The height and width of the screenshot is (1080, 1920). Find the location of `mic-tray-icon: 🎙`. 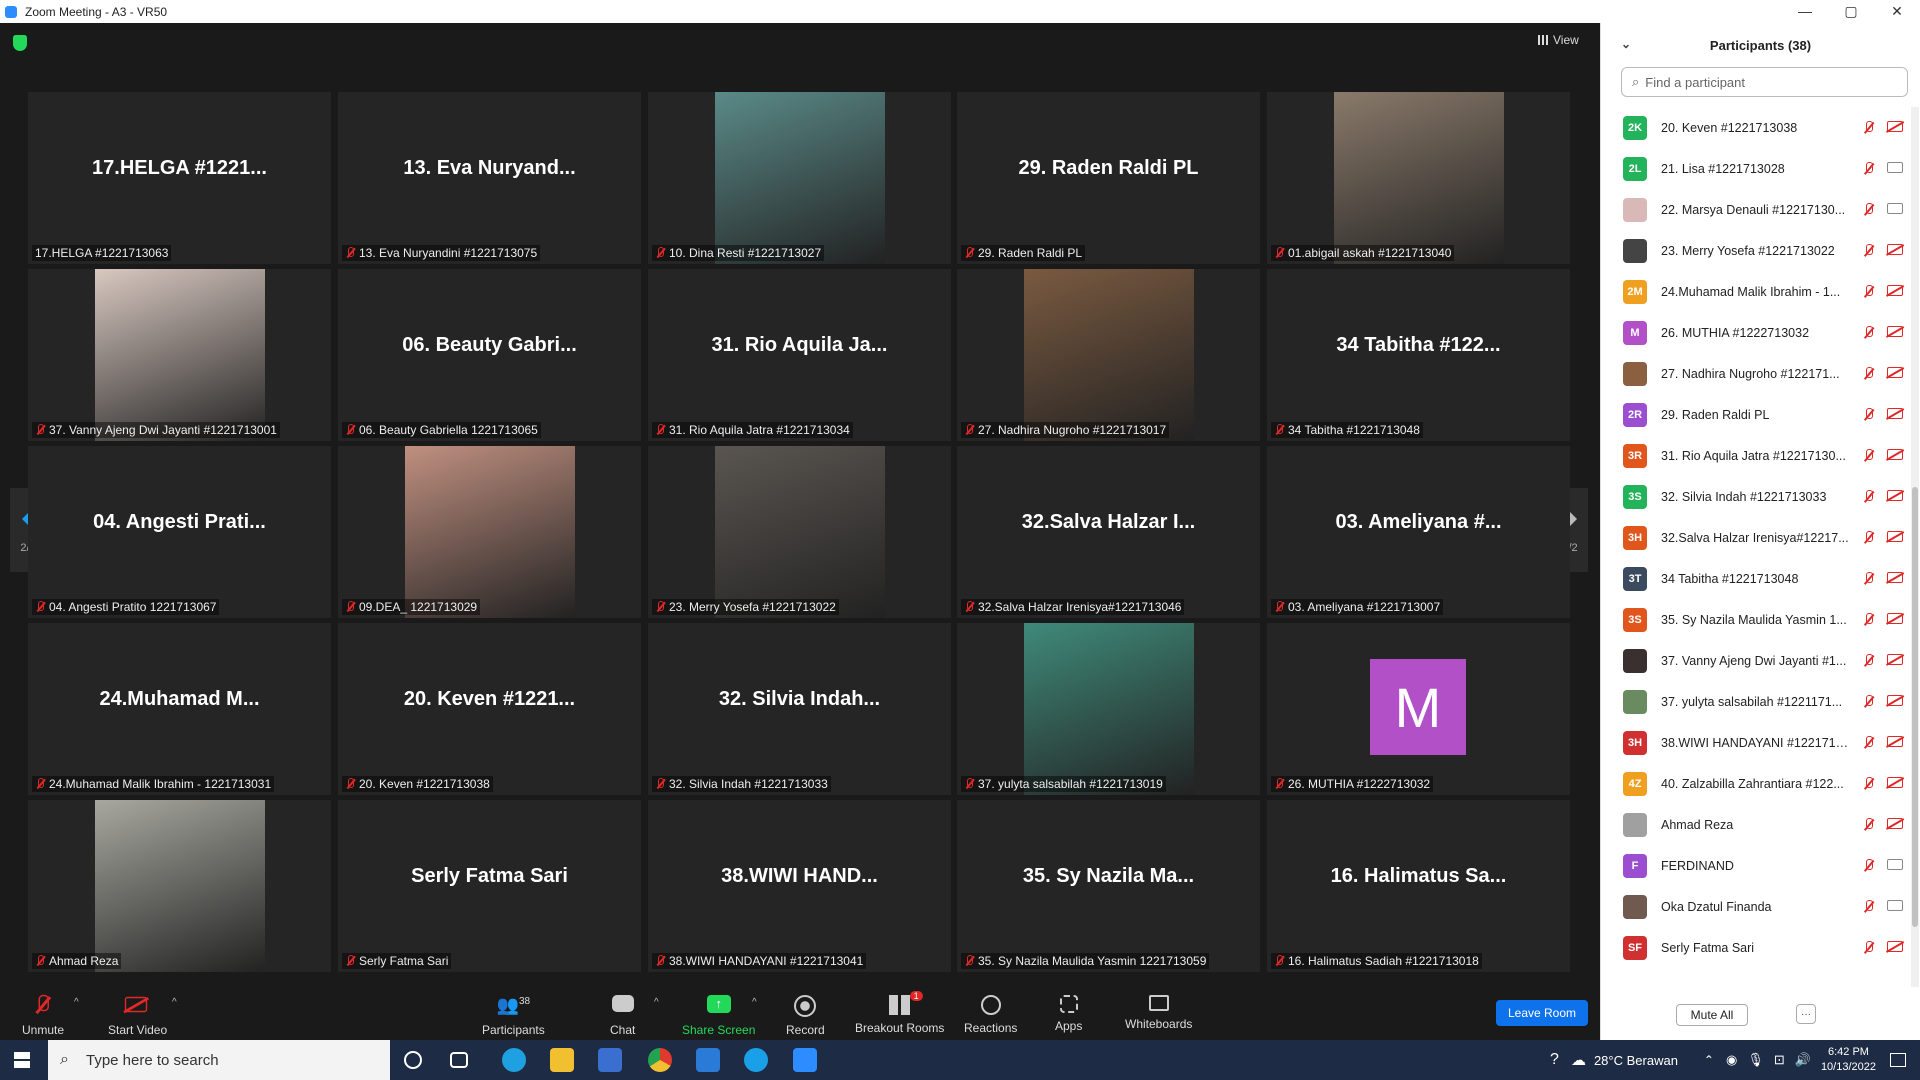

mic-tray-icon: 🎙 is located at coordinates (1755, 1060).